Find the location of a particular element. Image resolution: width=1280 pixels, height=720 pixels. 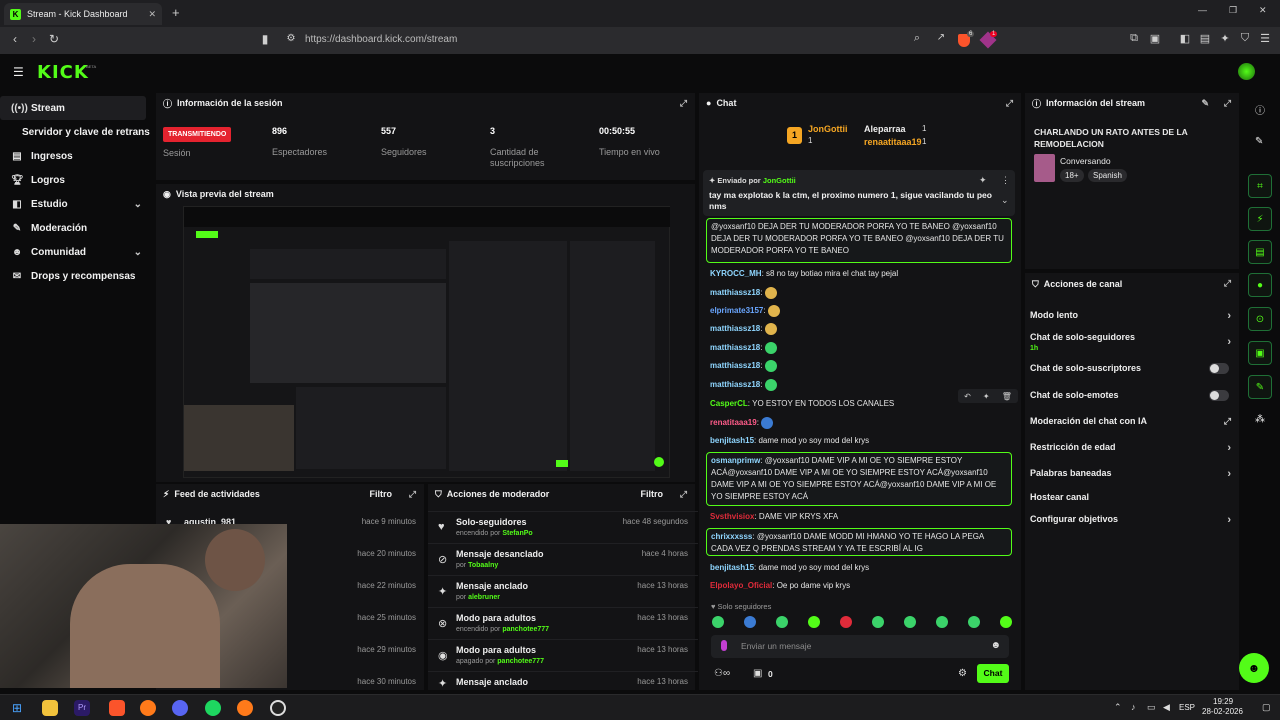

chat-user: chrixxxsss is located at coordinates (731, 536).